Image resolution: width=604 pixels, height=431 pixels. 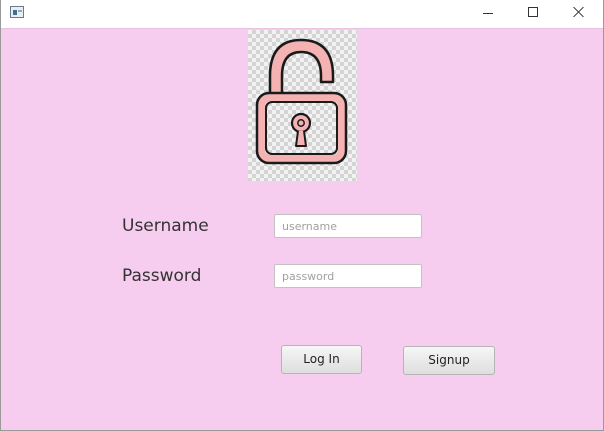 I want to click on minimize-icon, so click(x=488, y=13).